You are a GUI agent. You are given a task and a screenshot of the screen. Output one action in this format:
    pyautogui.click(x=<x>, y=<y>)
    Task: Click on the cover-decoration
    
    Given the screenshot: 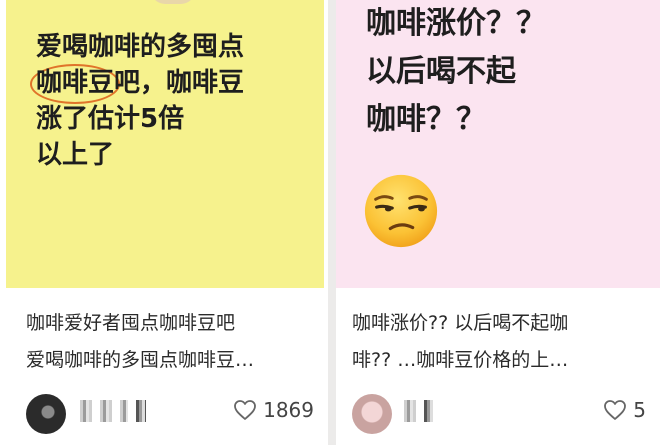 What is the action you would take?
    pyautogui.click(x=173, y=2)
    